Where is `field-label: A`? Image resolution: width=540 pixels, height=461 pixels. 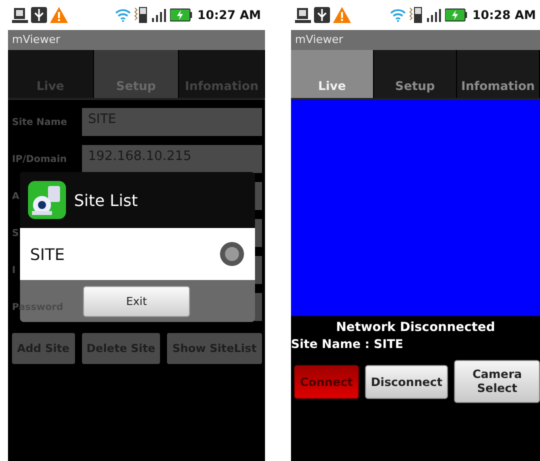 field-label: A is located at coordinates (16, 196).